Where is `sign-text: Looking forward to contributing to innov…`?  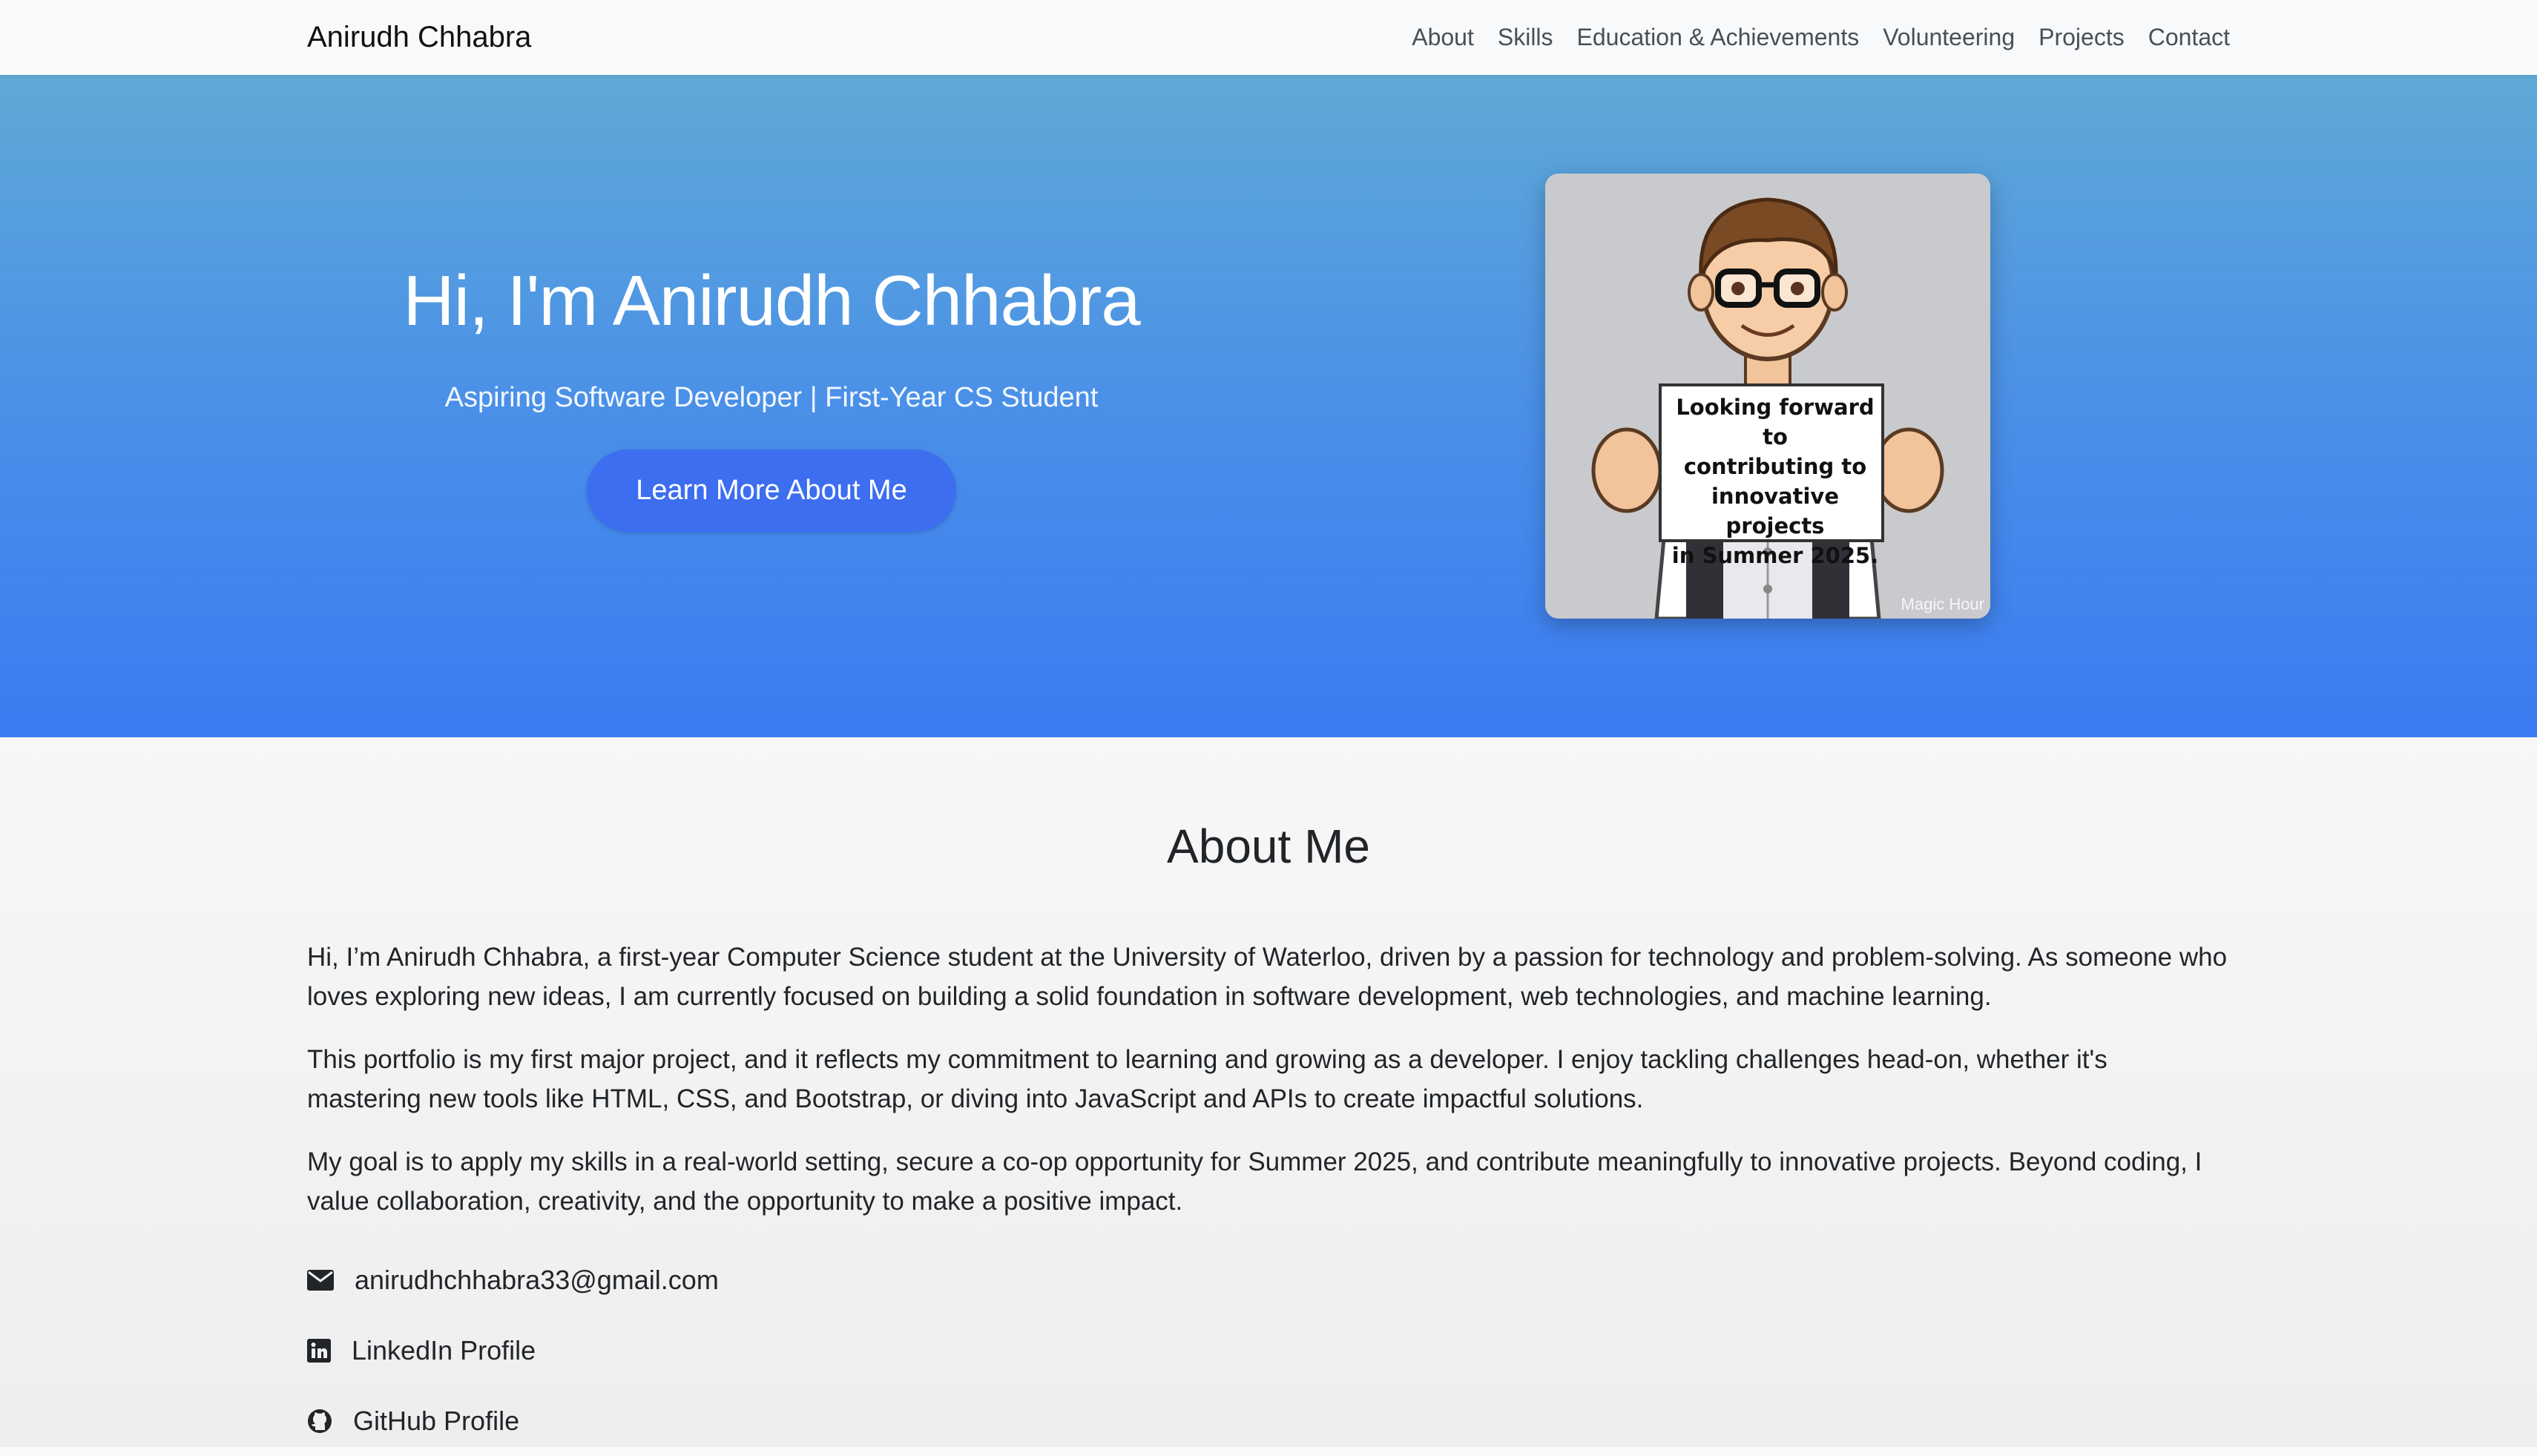
sign-text: Looking forward to contributing to innov… is located at coordinates (1775, 481).